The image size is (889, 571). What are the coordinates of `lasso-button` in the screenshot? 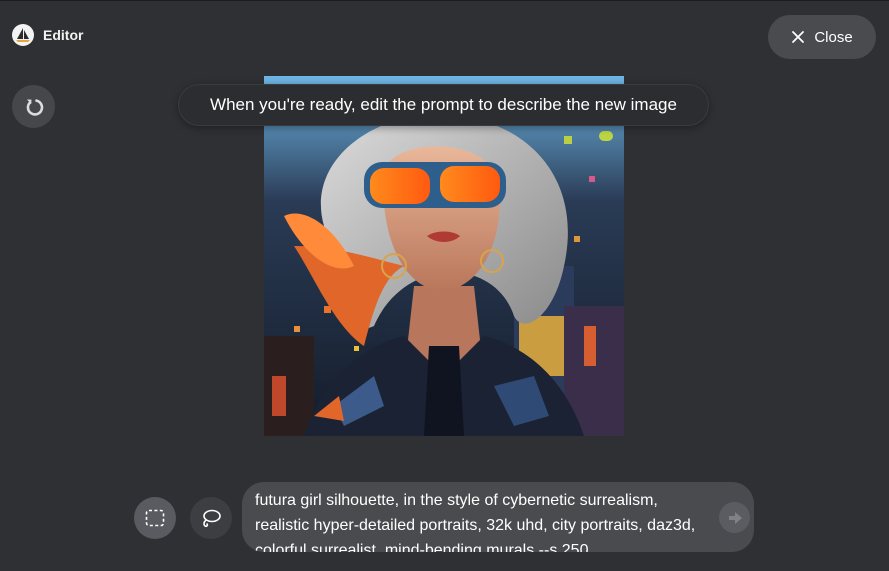 It's located at (211, 518).